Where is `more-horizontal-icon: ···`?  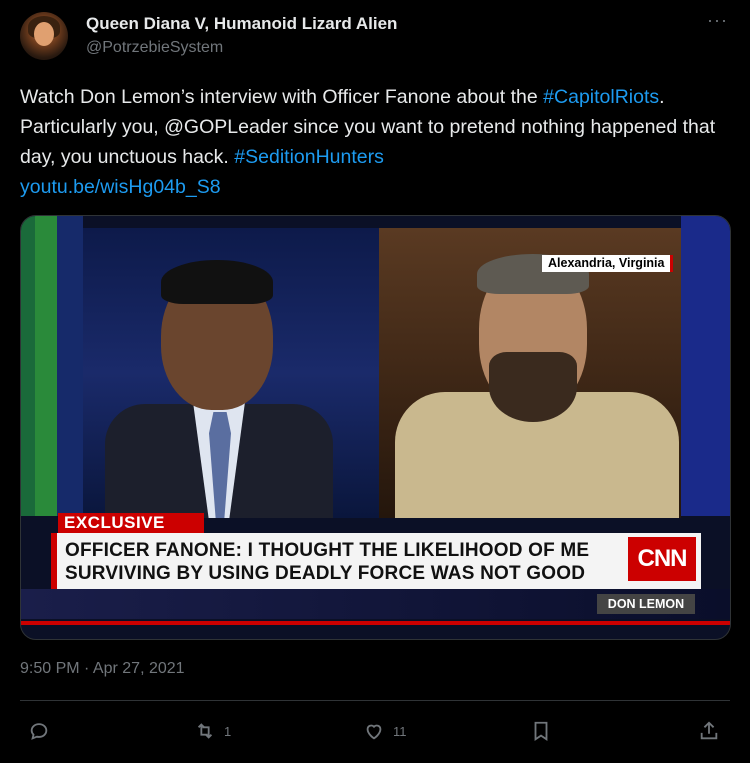
more-horizontal-icon: ··· is located at coordinates (717, 20).